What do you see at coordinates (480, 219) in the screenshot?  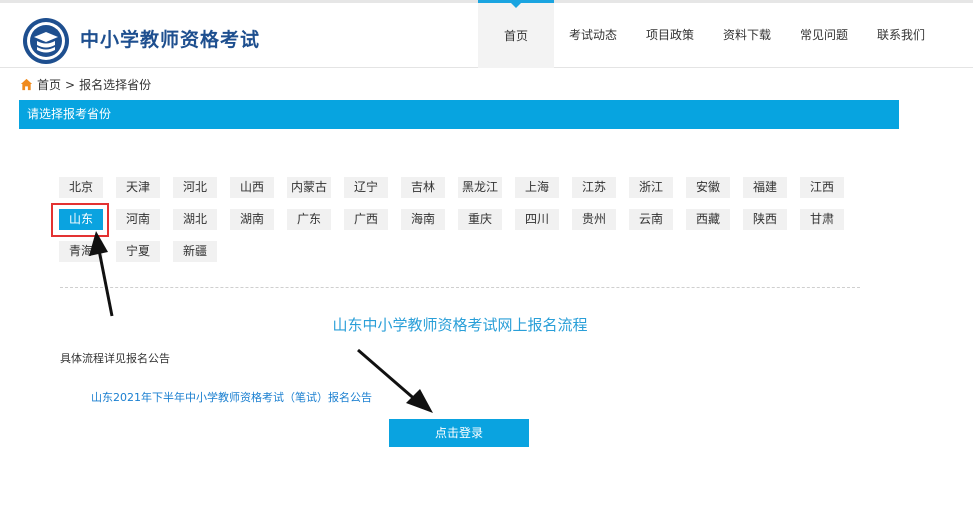 I see `province-option: 重庆` at bounding box center [480, 219].